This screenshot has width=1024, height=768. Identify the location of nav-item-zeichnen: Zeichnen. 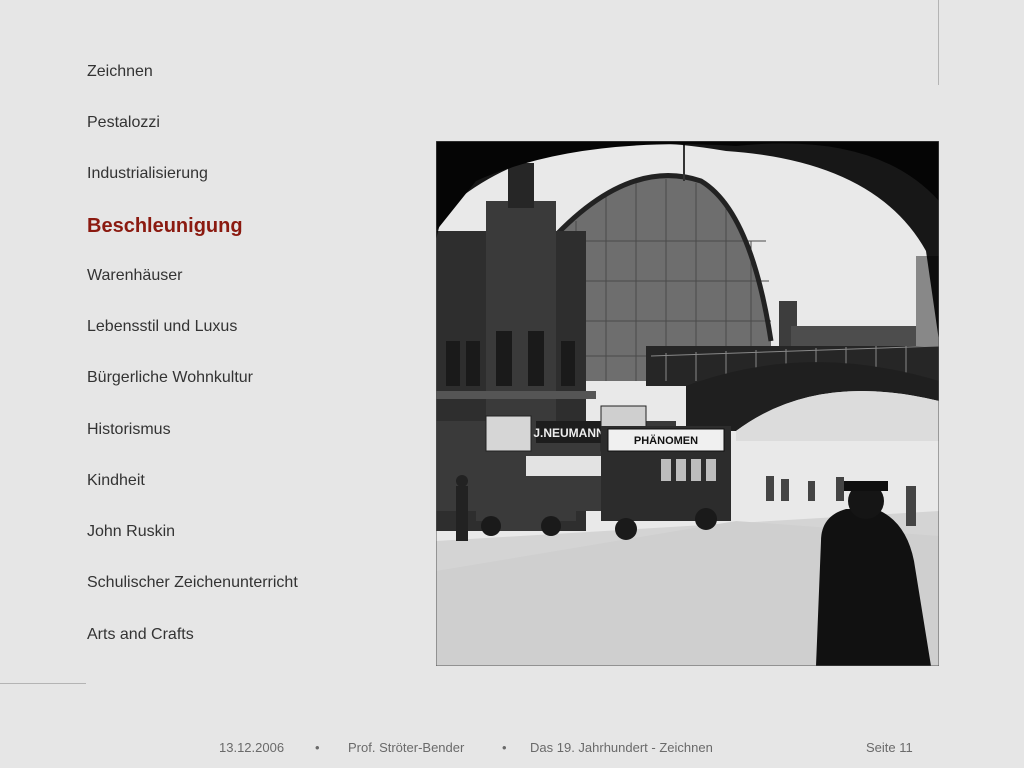
(120, 72).